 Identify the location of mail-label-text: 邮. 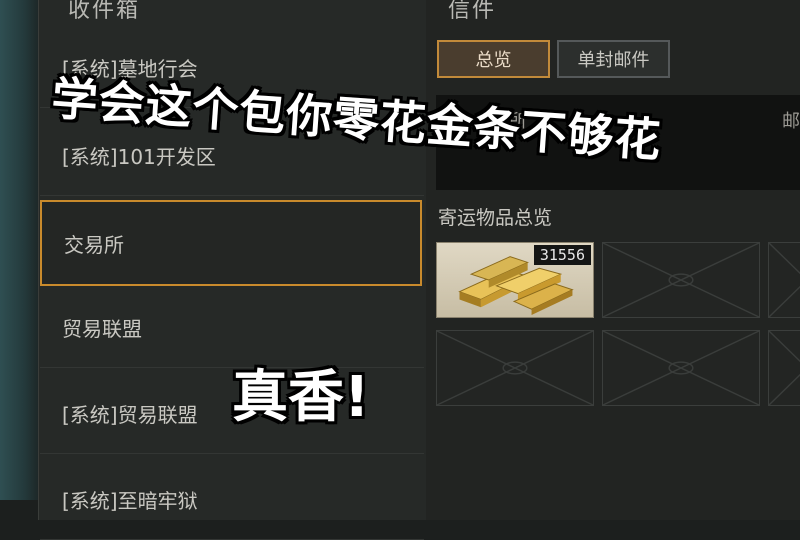
(791, 121).